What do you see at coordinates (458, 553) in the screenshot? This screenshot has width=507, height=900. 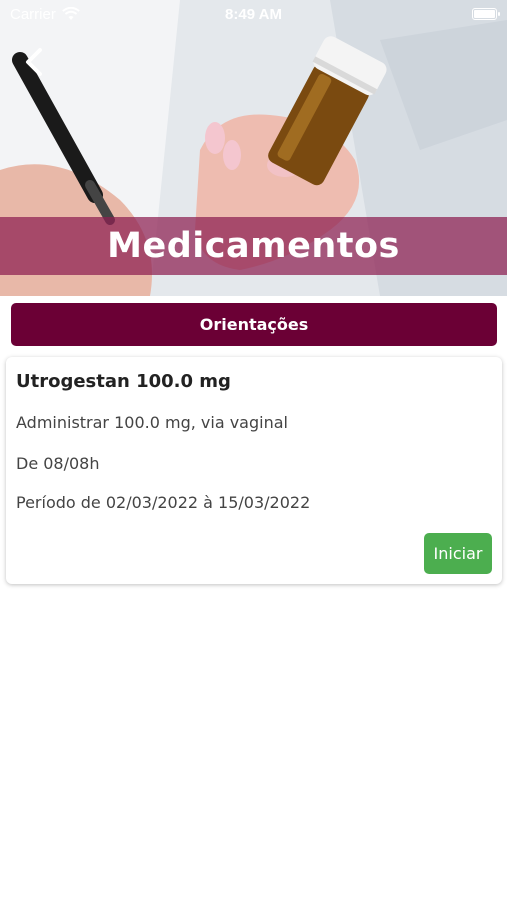 I see `start-button: Iniciar` at bounding box center [458, 553].